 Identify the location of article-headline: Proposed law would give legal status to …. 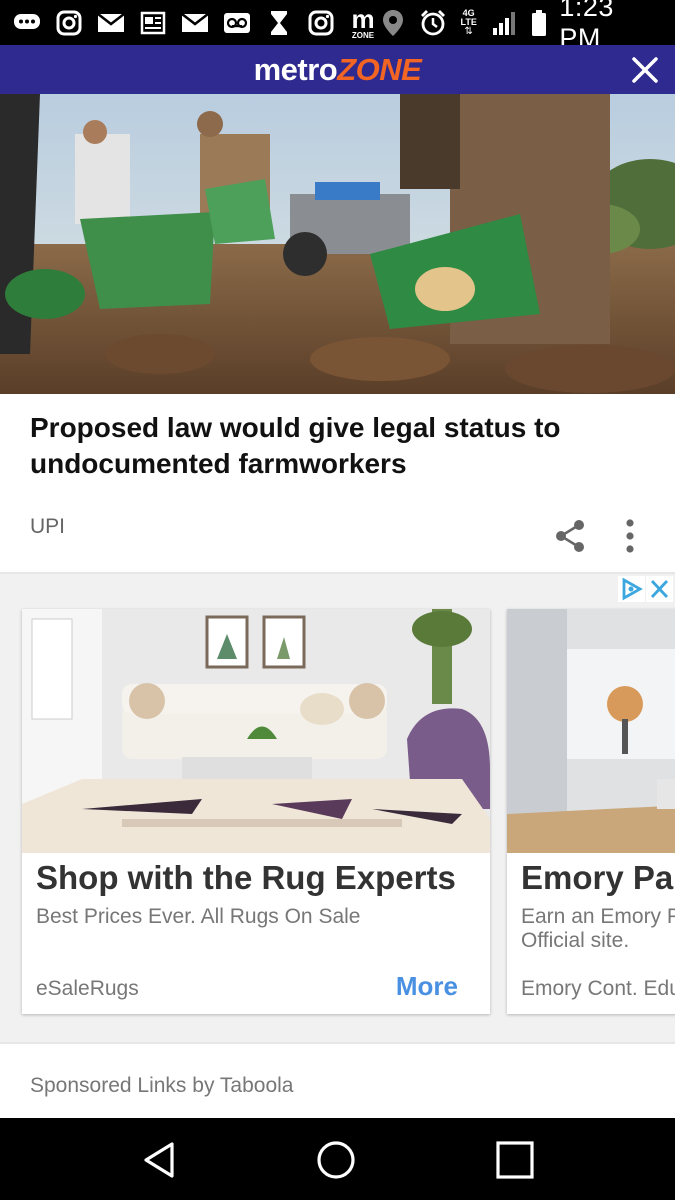
(330, 446).